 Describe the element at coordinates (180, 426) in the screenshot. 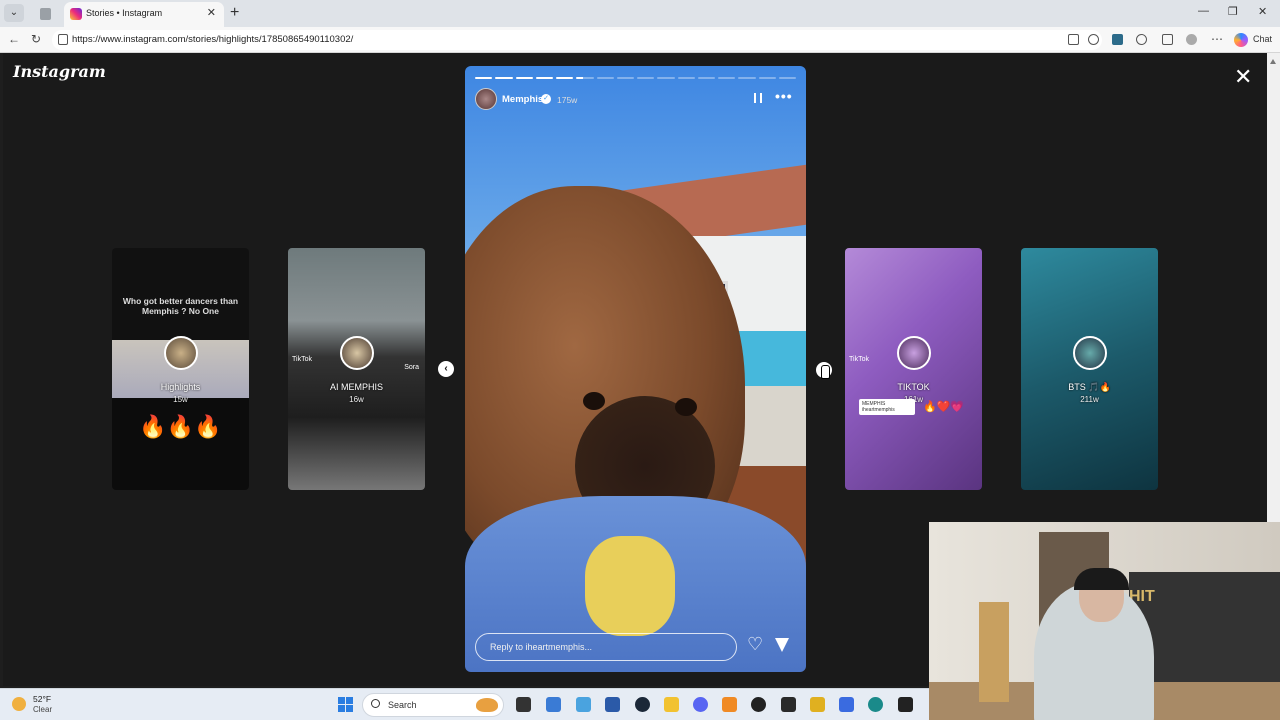

I see `fire-emojis: 🔥🔥🔥` at that location.